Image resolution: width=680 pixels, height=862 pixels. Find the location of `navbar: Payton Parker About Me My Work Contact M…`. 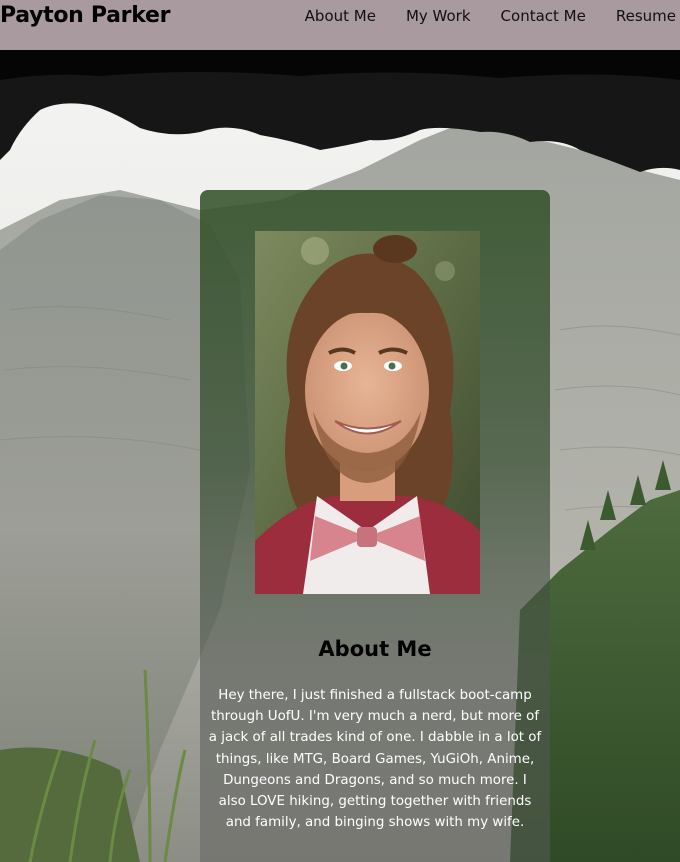

navbar: Payton Parker About Me My Work Contact M… is located at coordinates (340, 25).